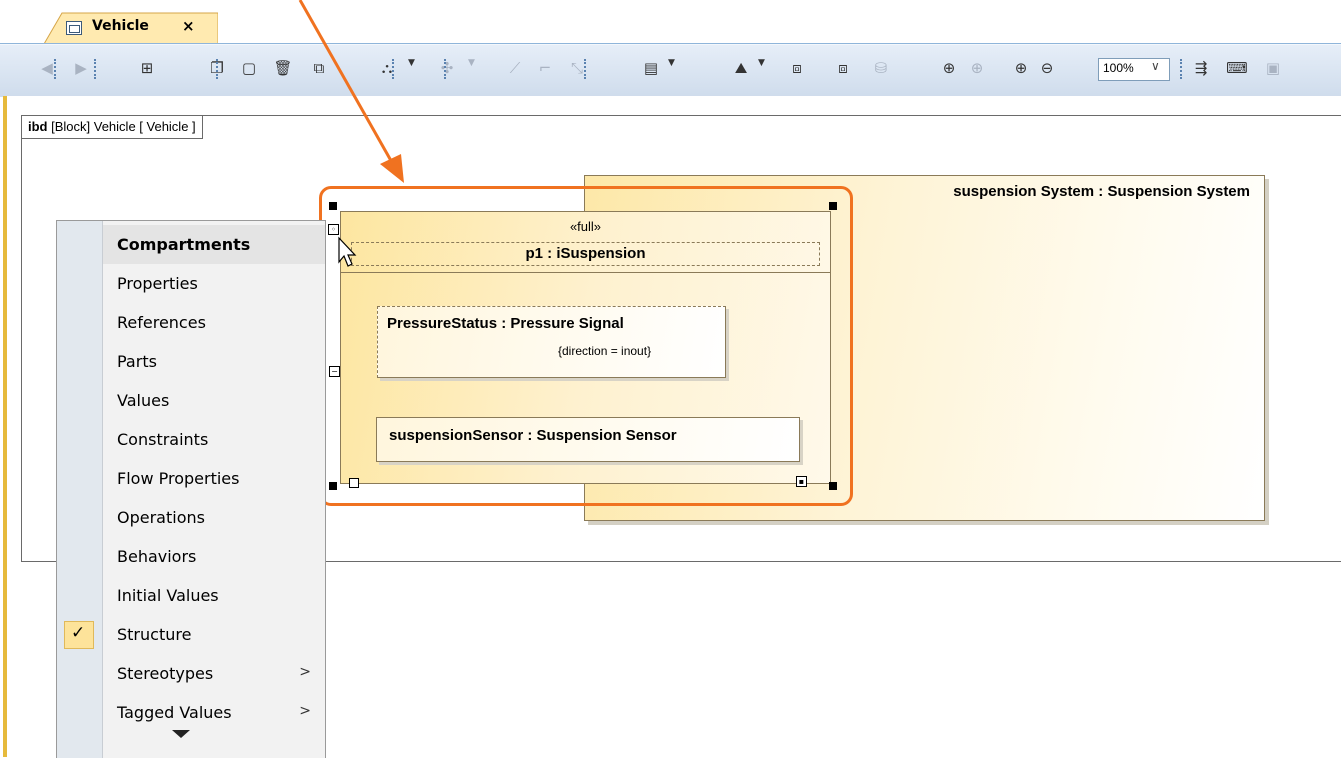 This screenshot has height=758, width=1341. Describe the element at coordinates (181, 734) in the screenshot. I see `menu-scroll-down-icon` at that location.